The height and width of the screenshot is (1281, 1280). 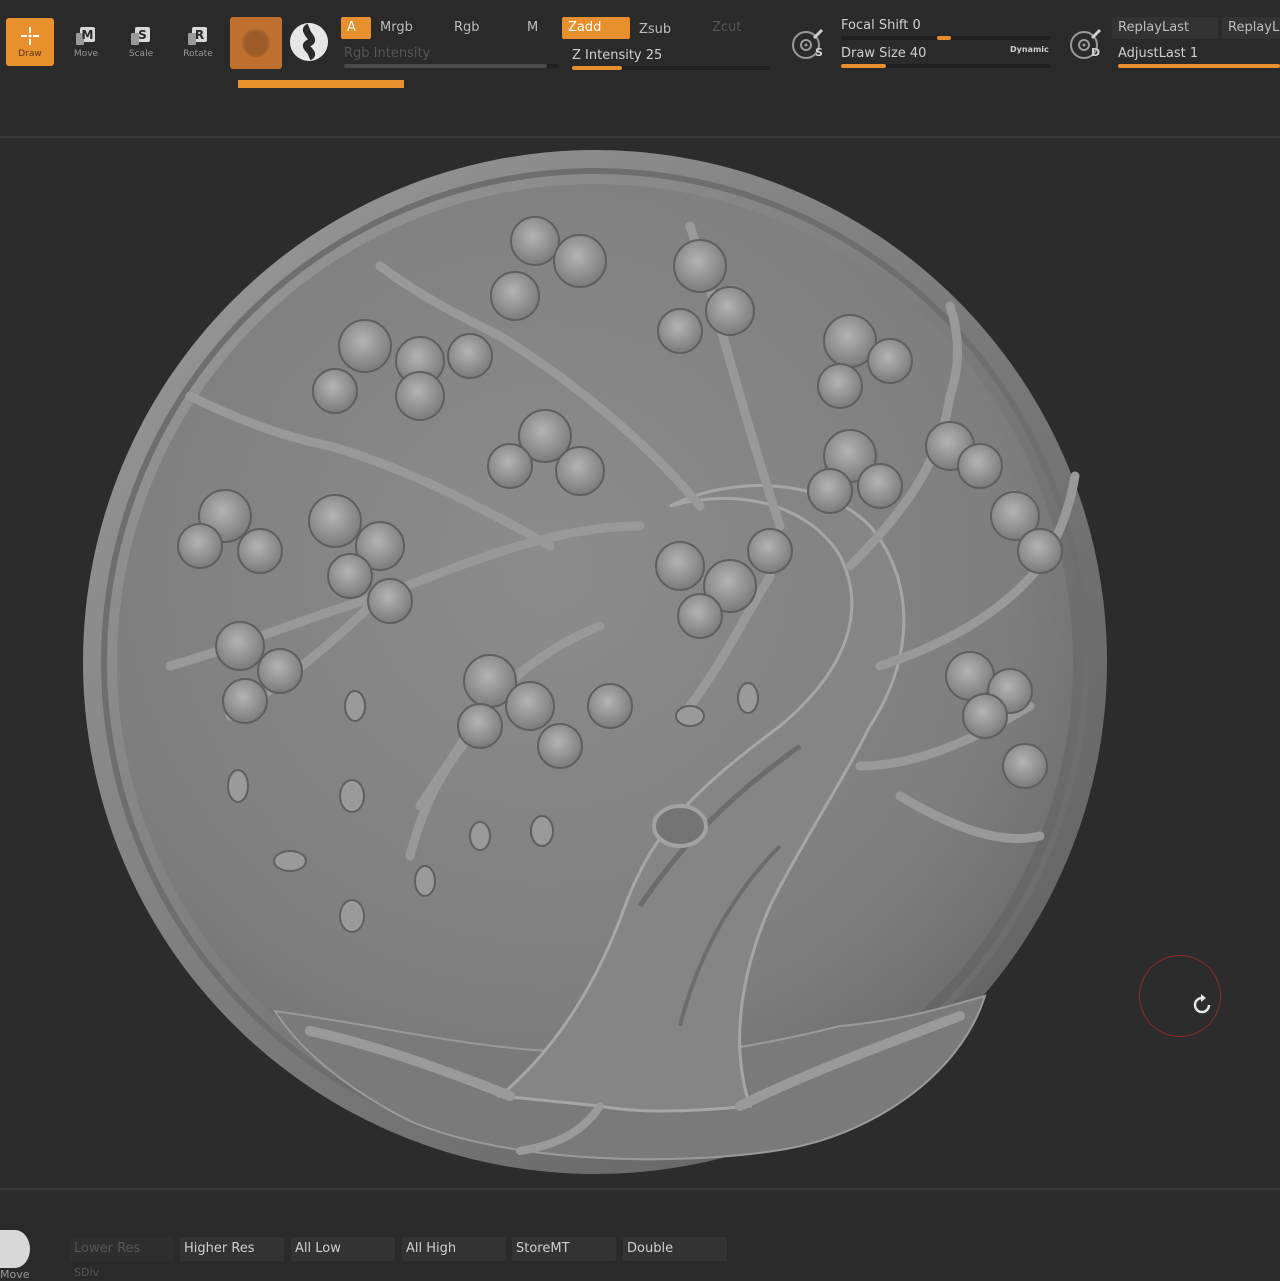 What do you see at coordinates (655, 30) in the screenshot?
I see `zsub-mode-toggle: Zsub` at bounding box center [655, 30].